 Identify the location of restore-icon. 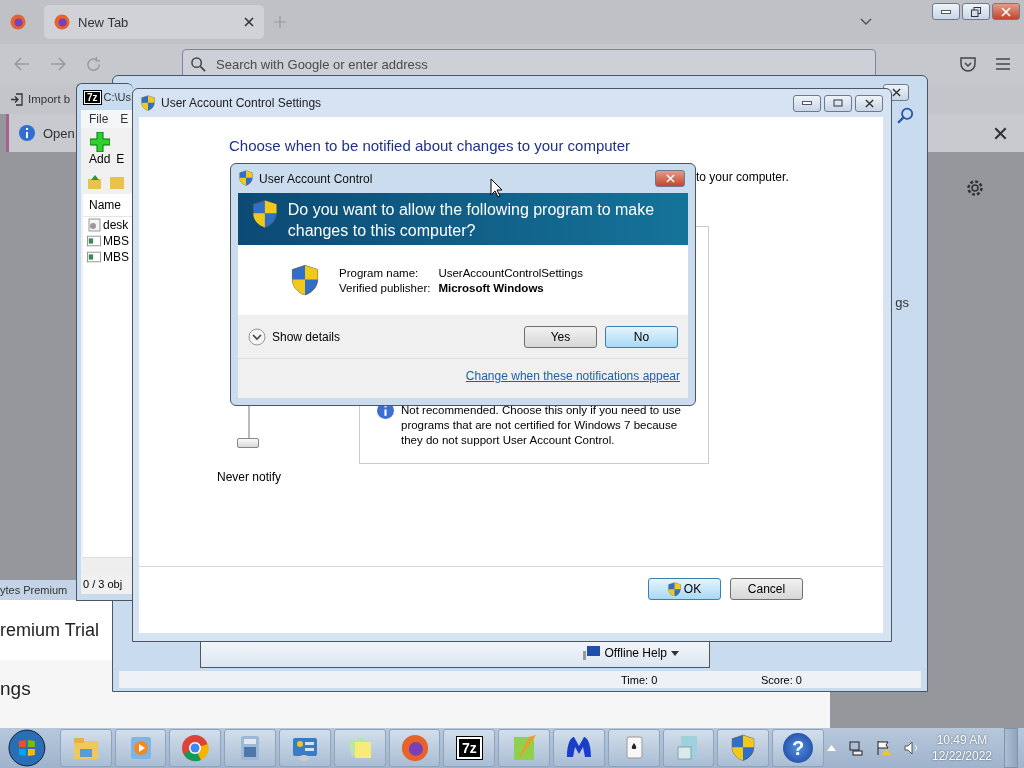
(976, 11).